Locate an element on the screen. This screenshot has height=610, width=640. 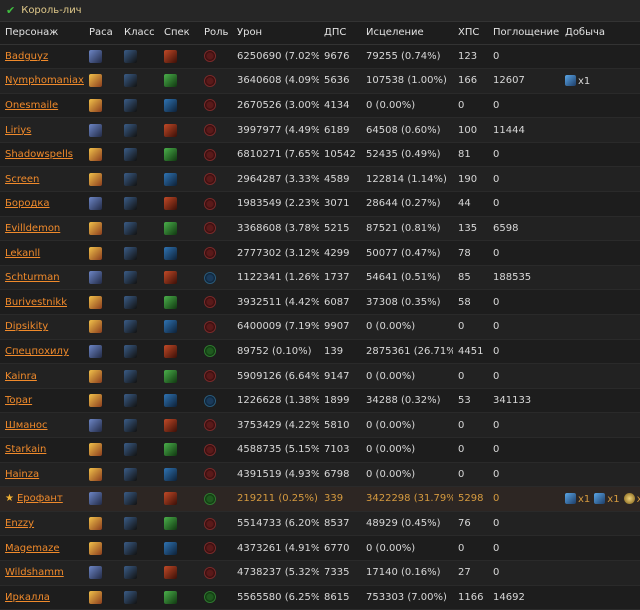
character-link: Иркалла is located at coordinates (27, 597).